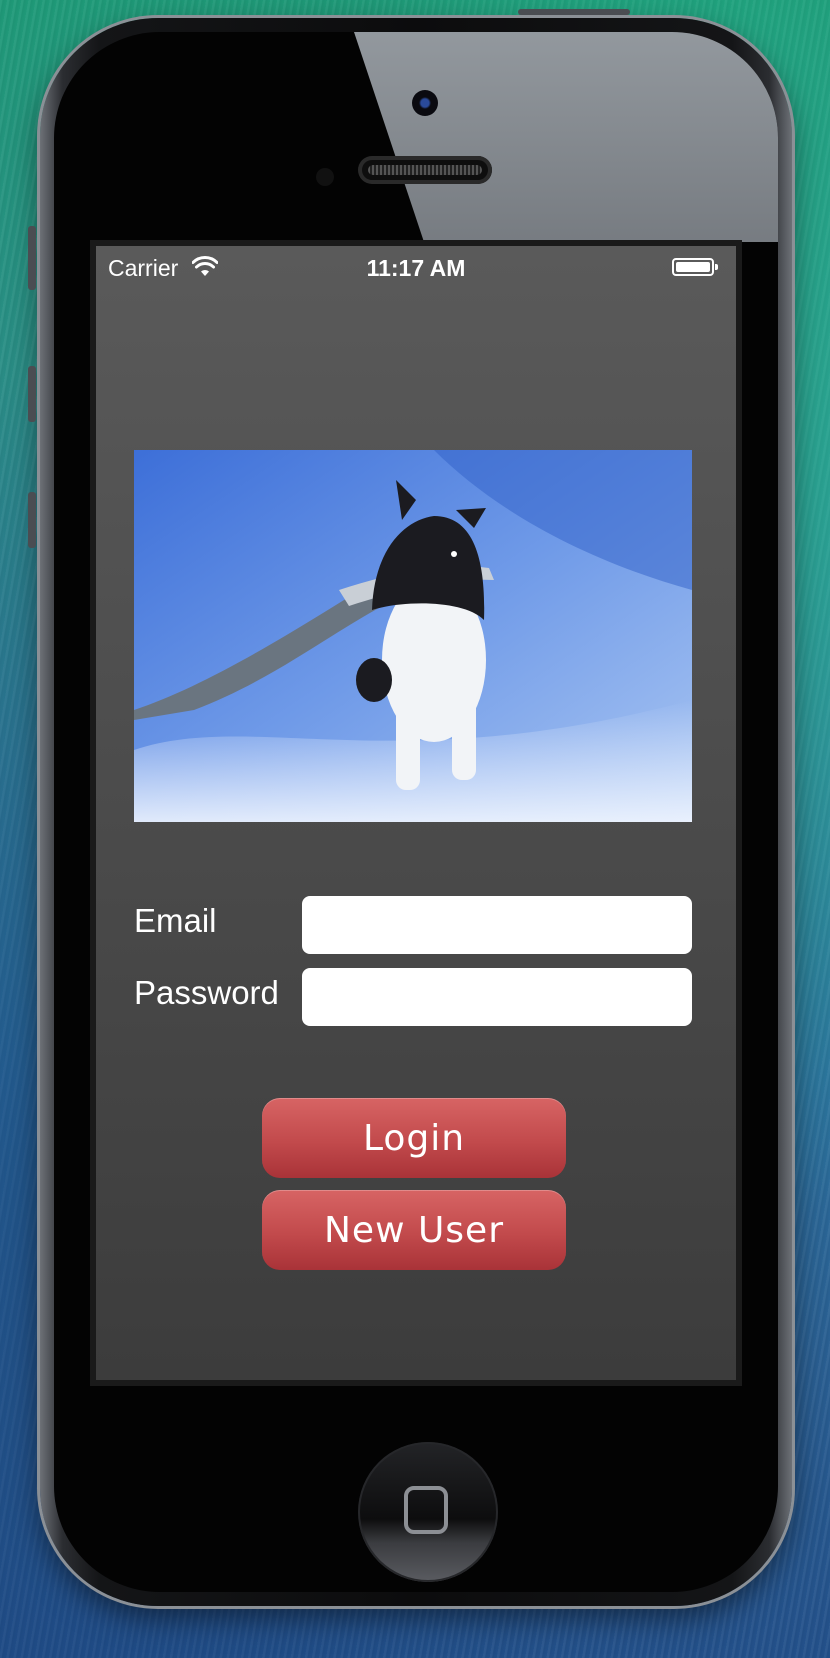 The height and width of the screenshot is (1658, 830). Describe the element at coordinates (175, 920) in the screenshot. I see `email-label: Email` at that location.